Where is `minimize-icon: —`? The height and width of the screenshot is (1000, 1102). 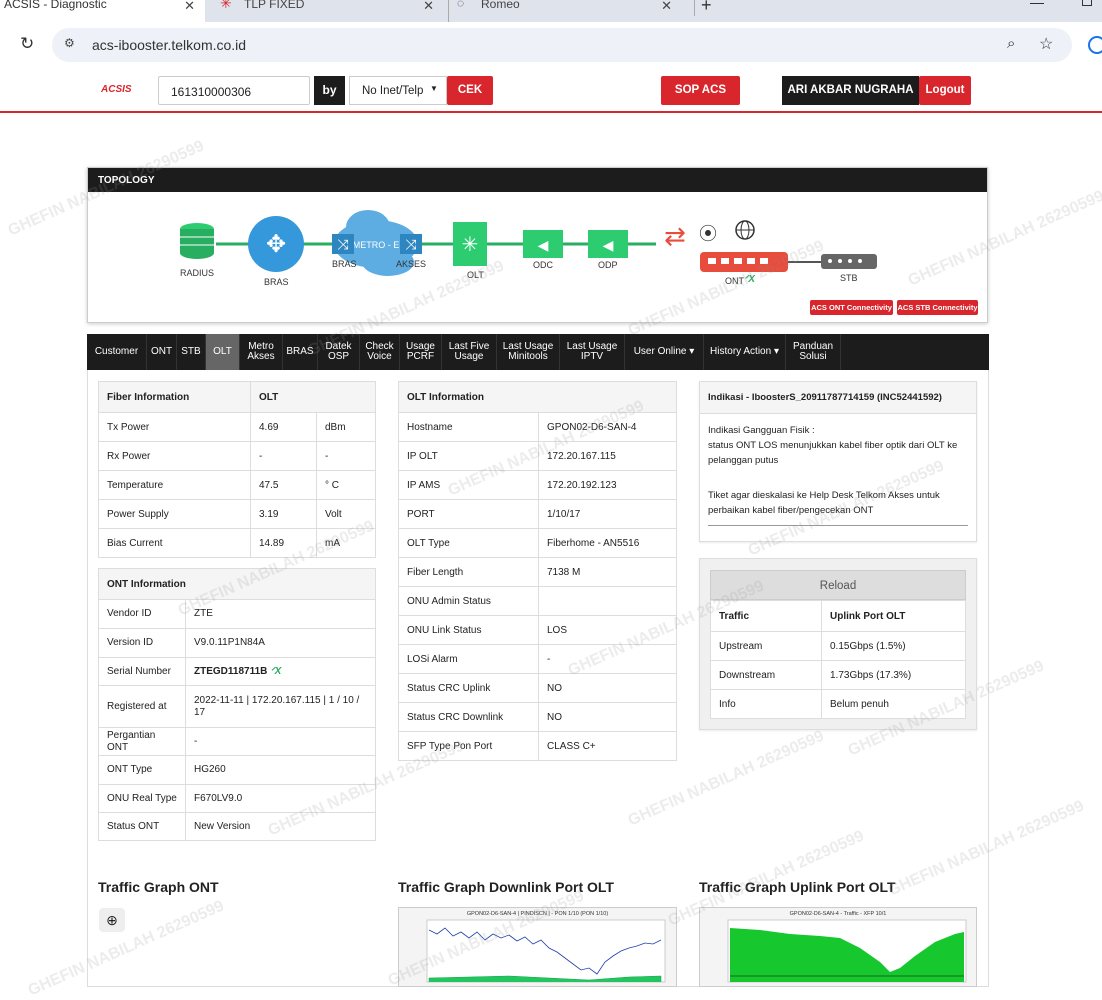 minimize-icon: — is located at coordinates (1037, 5).